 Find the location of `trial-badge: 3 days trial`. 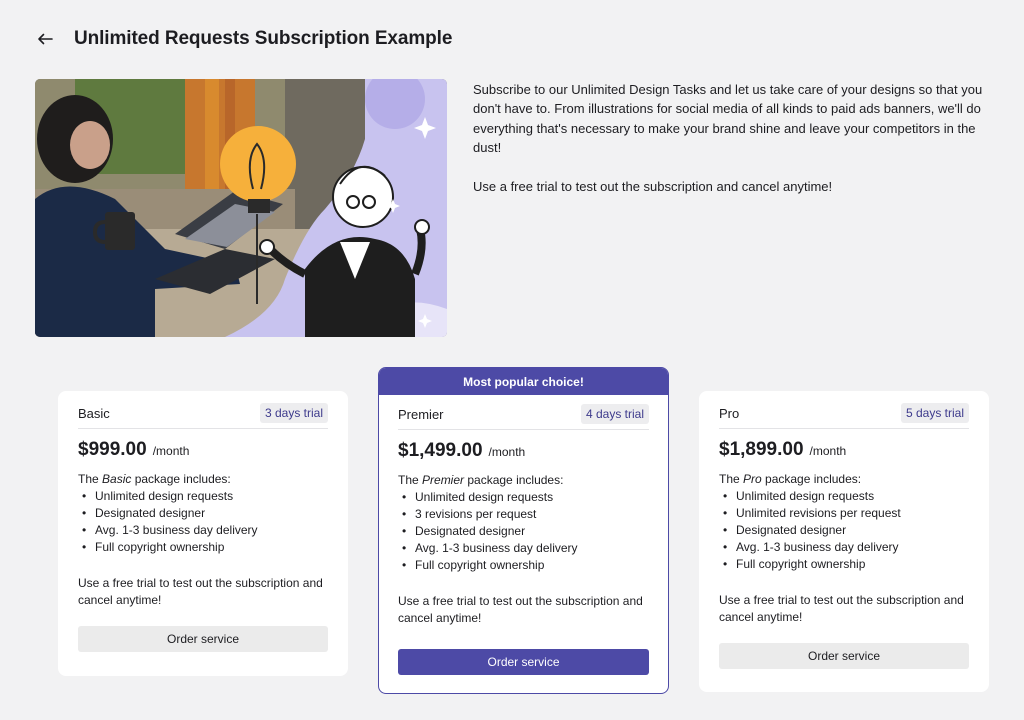

trial-badge: 3 days trial is located at coordinates (293, 413).